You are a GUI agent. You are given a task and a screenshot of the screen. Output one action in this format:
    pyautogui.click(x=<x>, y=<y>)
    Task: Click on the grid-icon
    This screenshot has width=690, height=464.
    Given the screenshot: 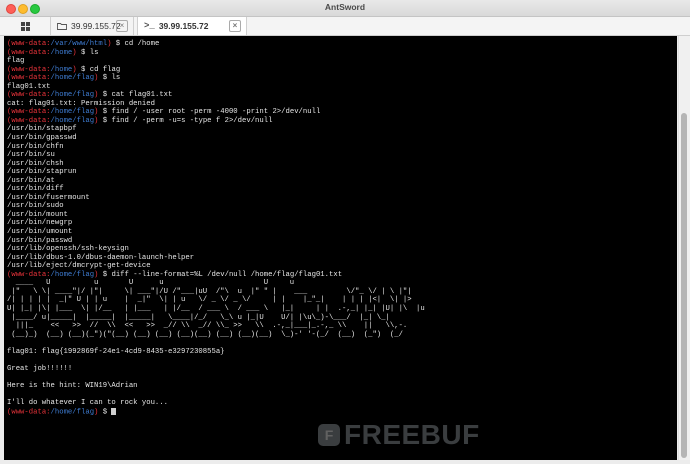 What is the action you would take?
    pyautogui.click(x=25, y=26)
    